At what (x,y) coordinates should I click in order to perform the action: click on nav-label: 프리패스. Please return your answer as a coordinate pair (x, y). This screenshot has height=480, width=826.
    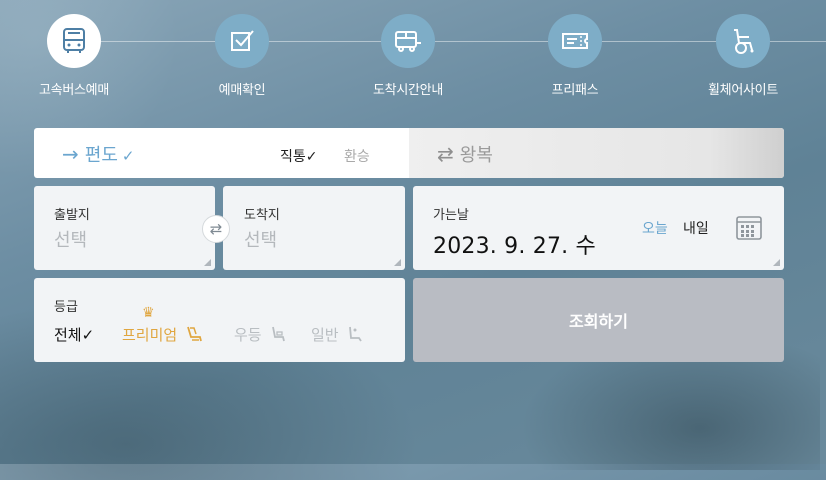
    Looking at the image, I should click on (575, 90).